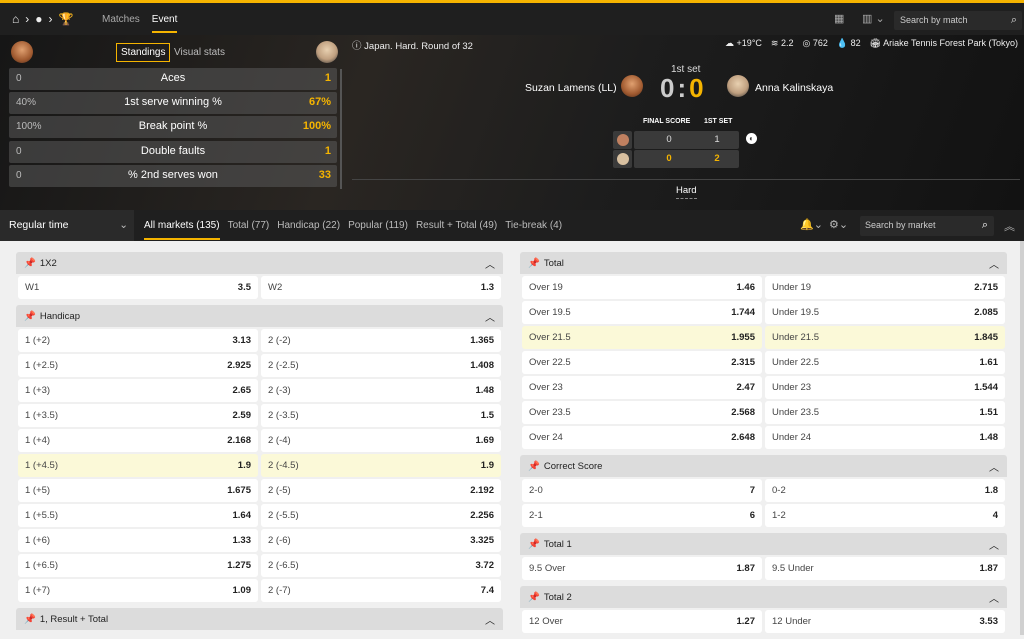 The height and width of the screenshot is (639, 1024). I want to click on odds-button: 12 Under 3.53, so click(885, 621).